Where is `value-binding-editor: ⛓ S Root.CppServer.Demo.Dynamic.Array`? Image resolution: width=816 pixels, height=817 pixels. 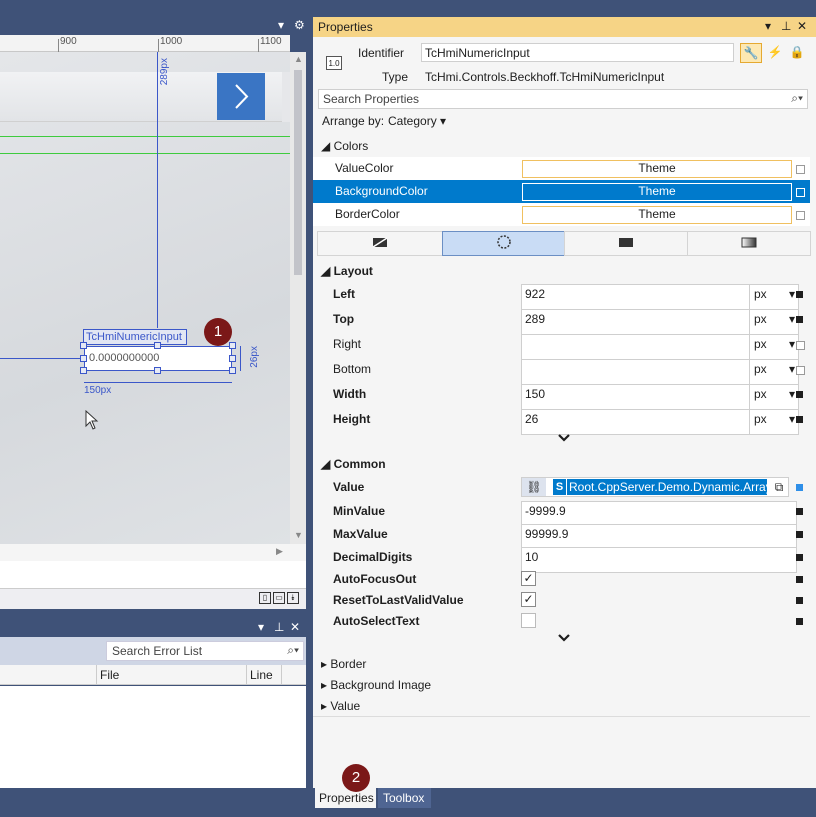
value-binding-editor: ⛓ S Root.CppServer.Demo.Dynamic.Array is located at coordinates (655, 487).